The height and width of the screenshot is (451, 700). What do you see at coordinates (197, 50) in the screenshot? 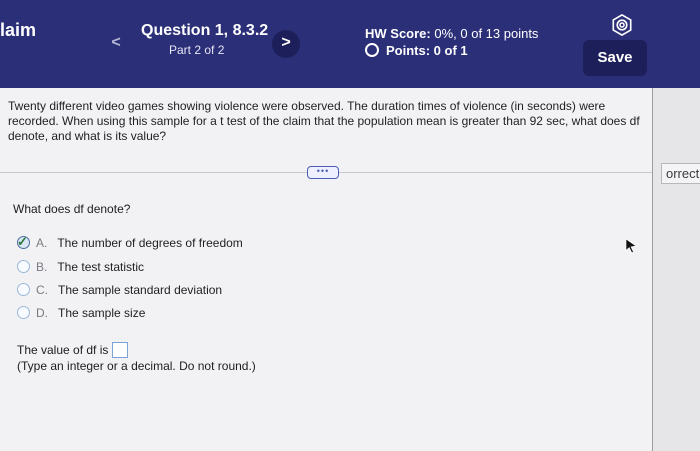
I see `question-part: Part 2 of 2` at bounding box center [197, 50].